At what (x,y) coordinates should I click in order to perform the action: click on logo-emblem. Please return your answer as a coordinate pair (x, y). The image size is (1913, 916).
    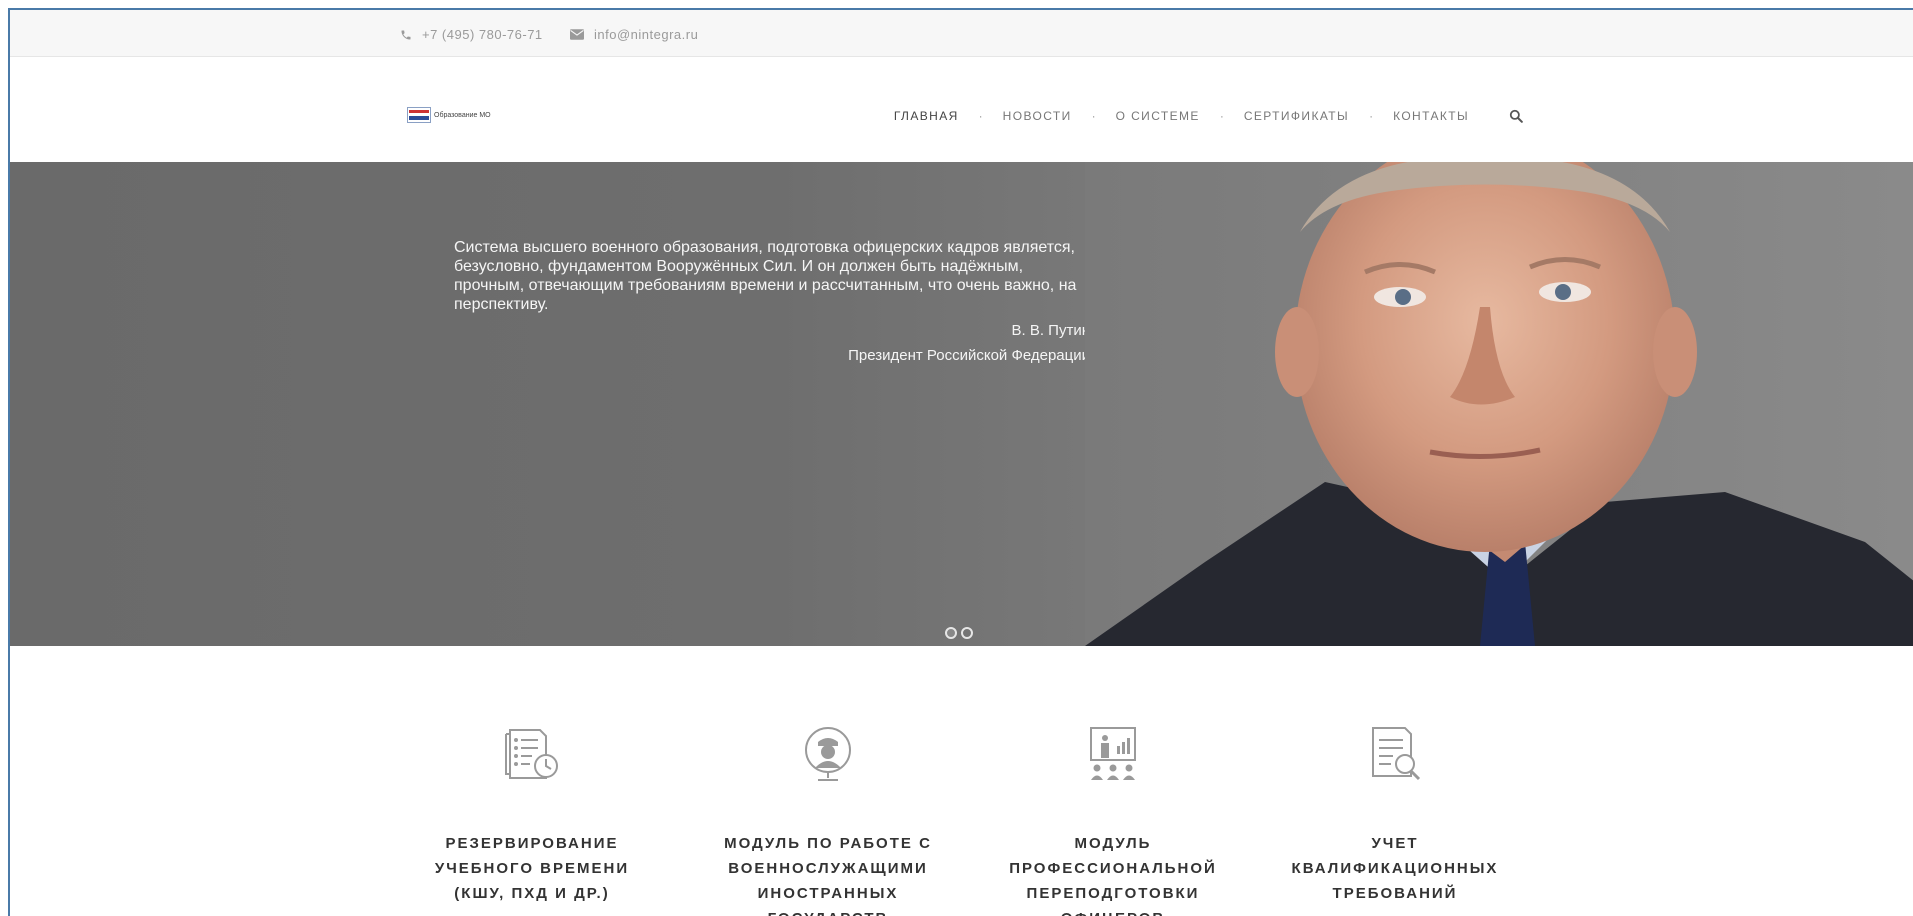
    Looking at the image, I should click on (419, 115).